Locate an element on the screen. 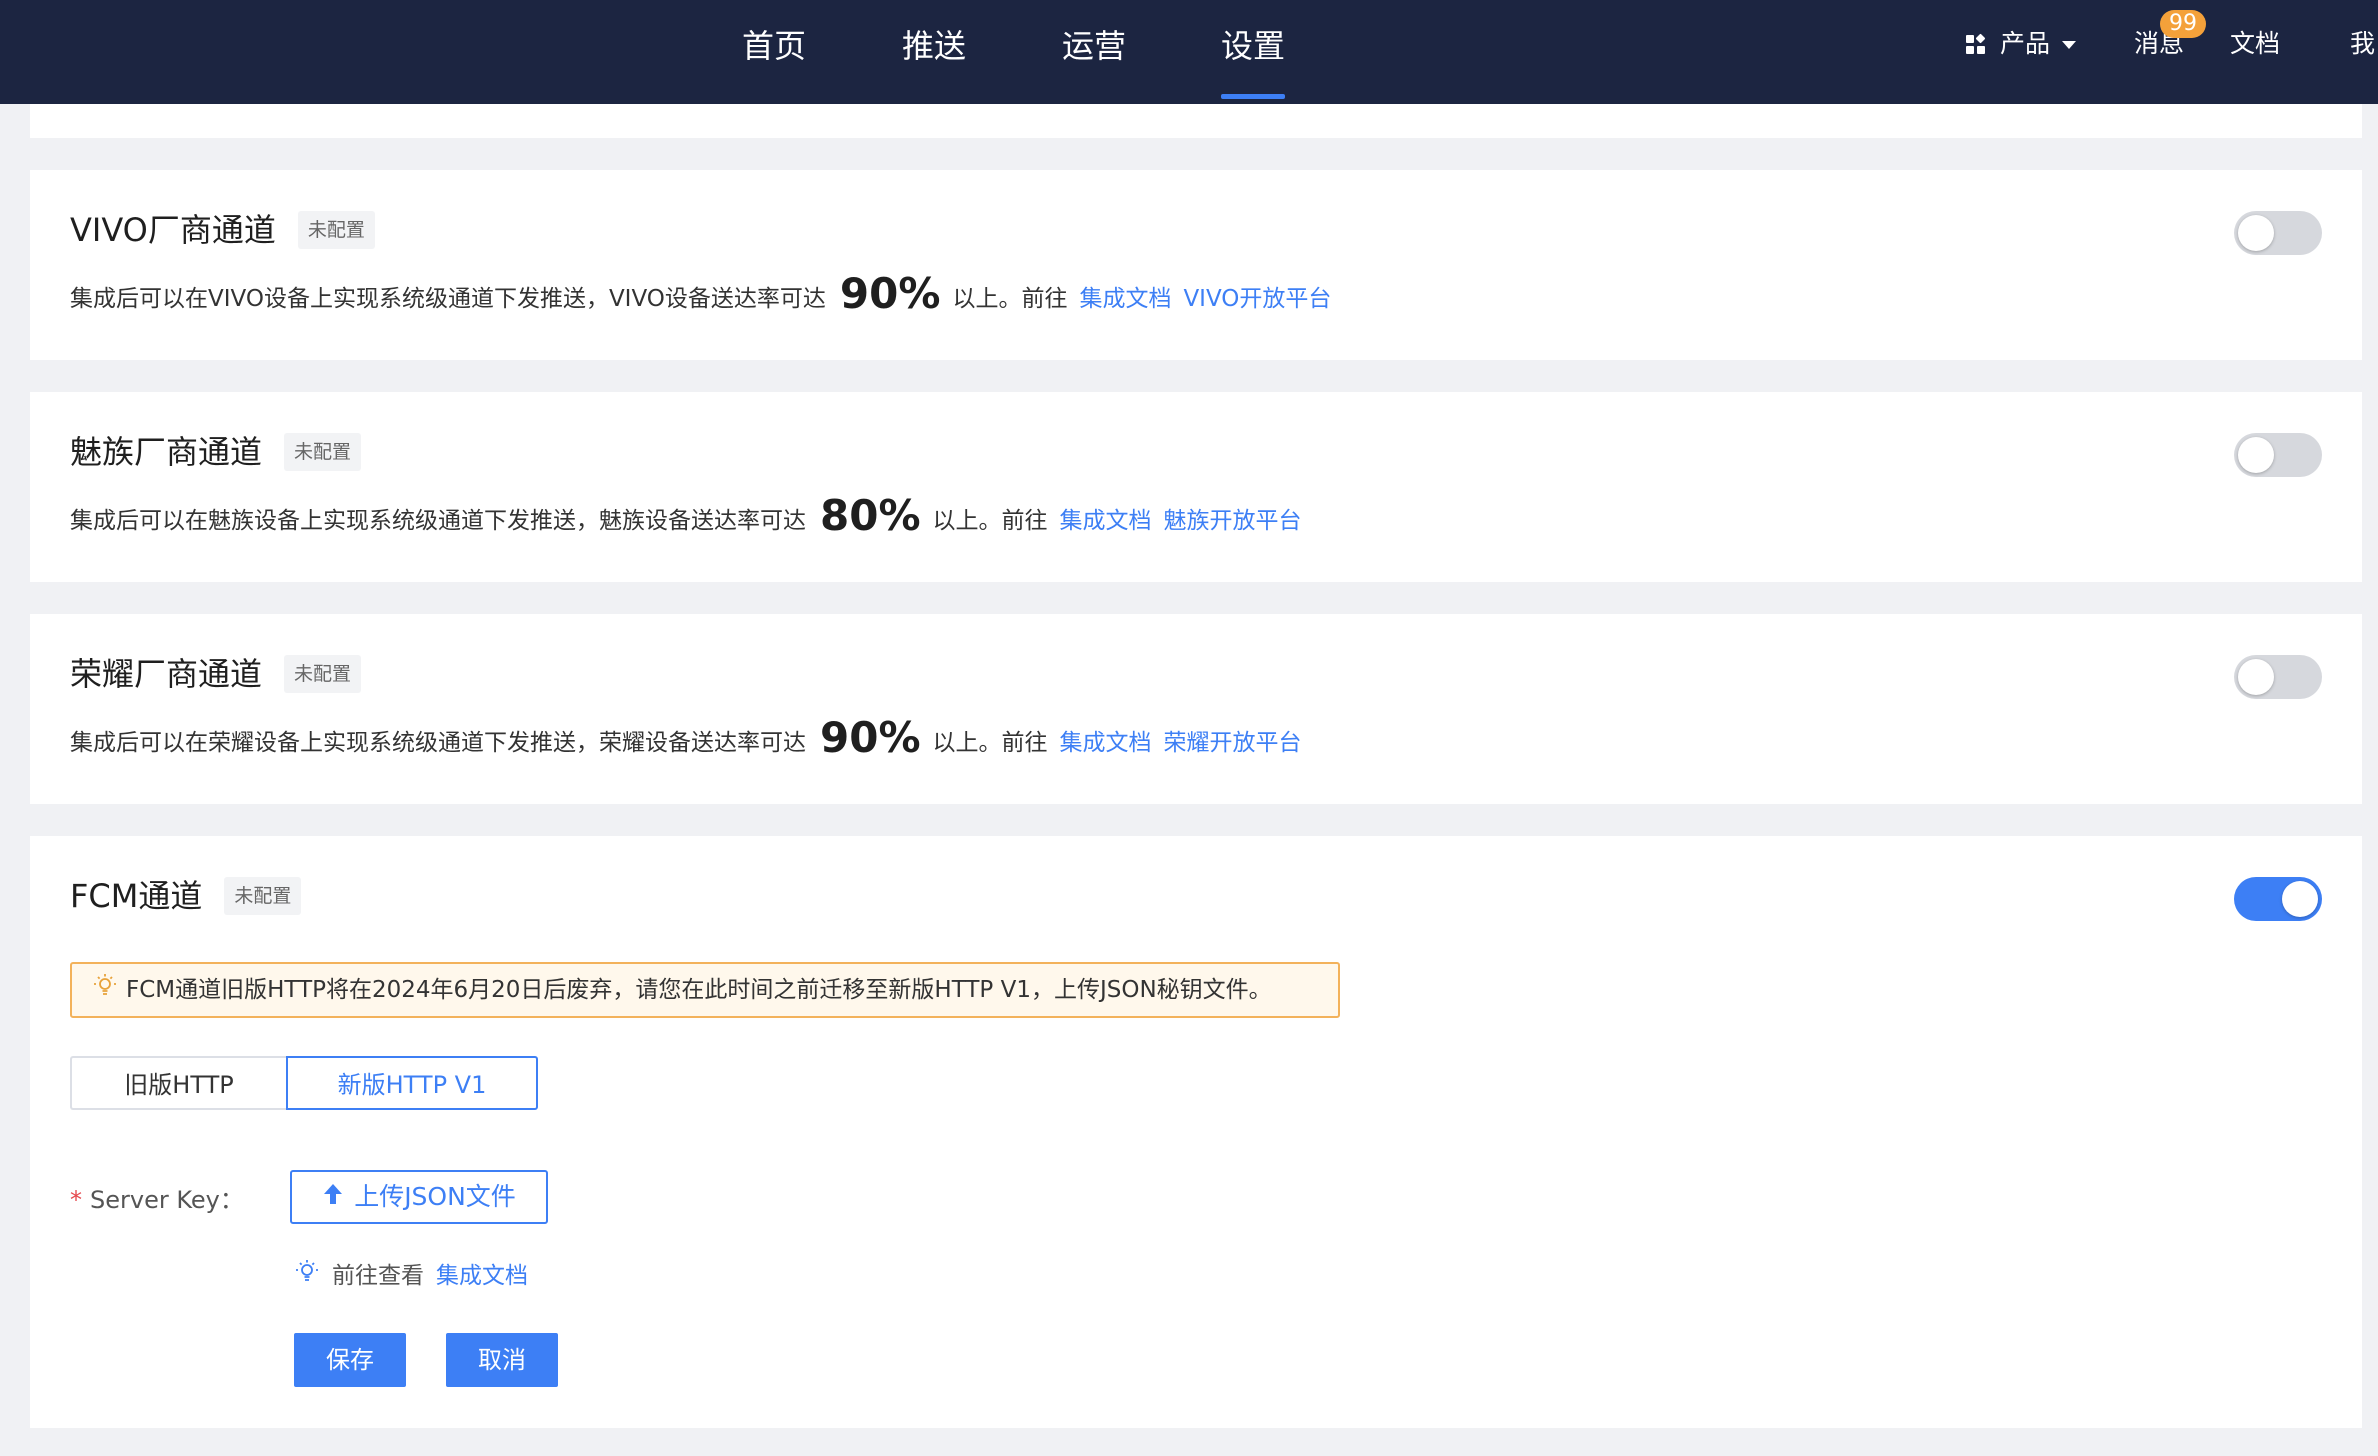 The height and width of the screenshot is (1456, 2378). channel-title: FCM通道 未配置 is located at coordinates (186, 896).